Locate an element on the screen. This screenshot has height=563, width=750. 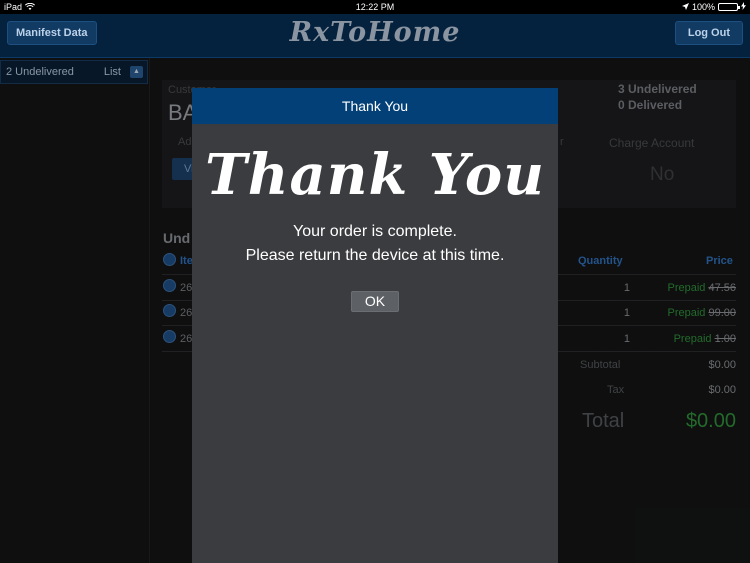
order-complete-message: Your order is complete. is located at coordinates (375, 231).